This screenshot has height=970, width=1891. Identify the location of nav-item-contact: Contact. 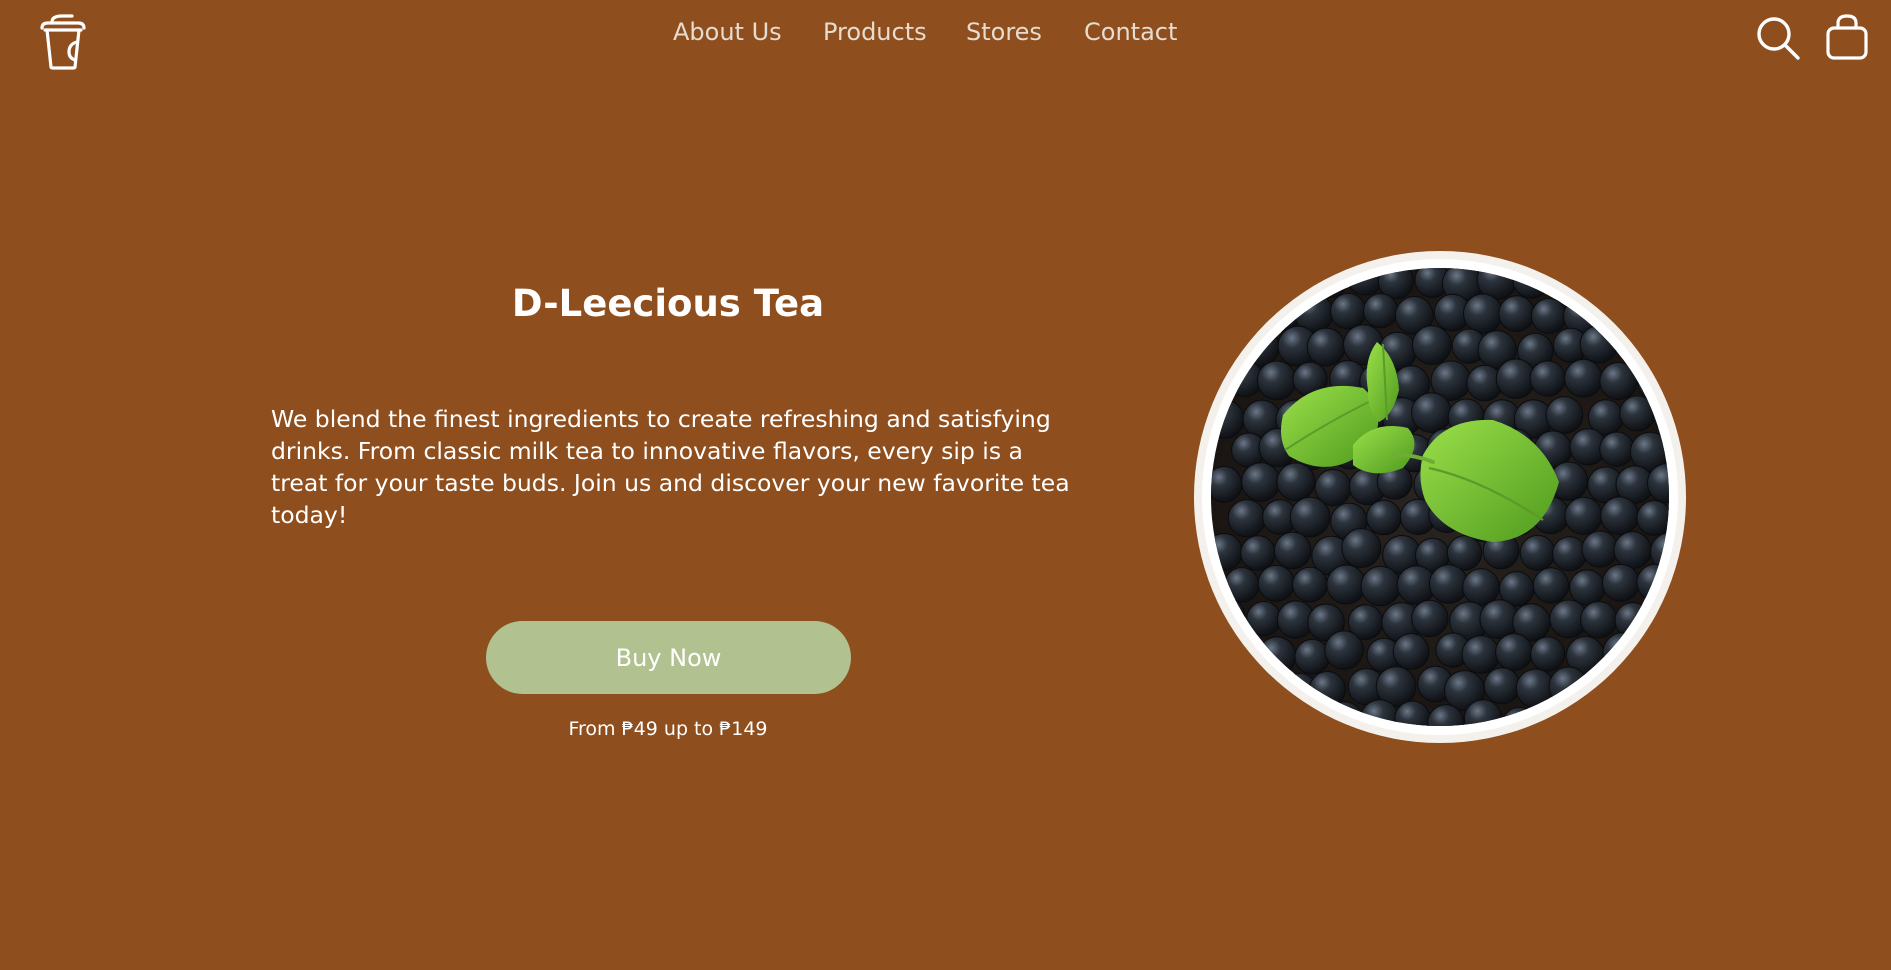
(1130, 32).